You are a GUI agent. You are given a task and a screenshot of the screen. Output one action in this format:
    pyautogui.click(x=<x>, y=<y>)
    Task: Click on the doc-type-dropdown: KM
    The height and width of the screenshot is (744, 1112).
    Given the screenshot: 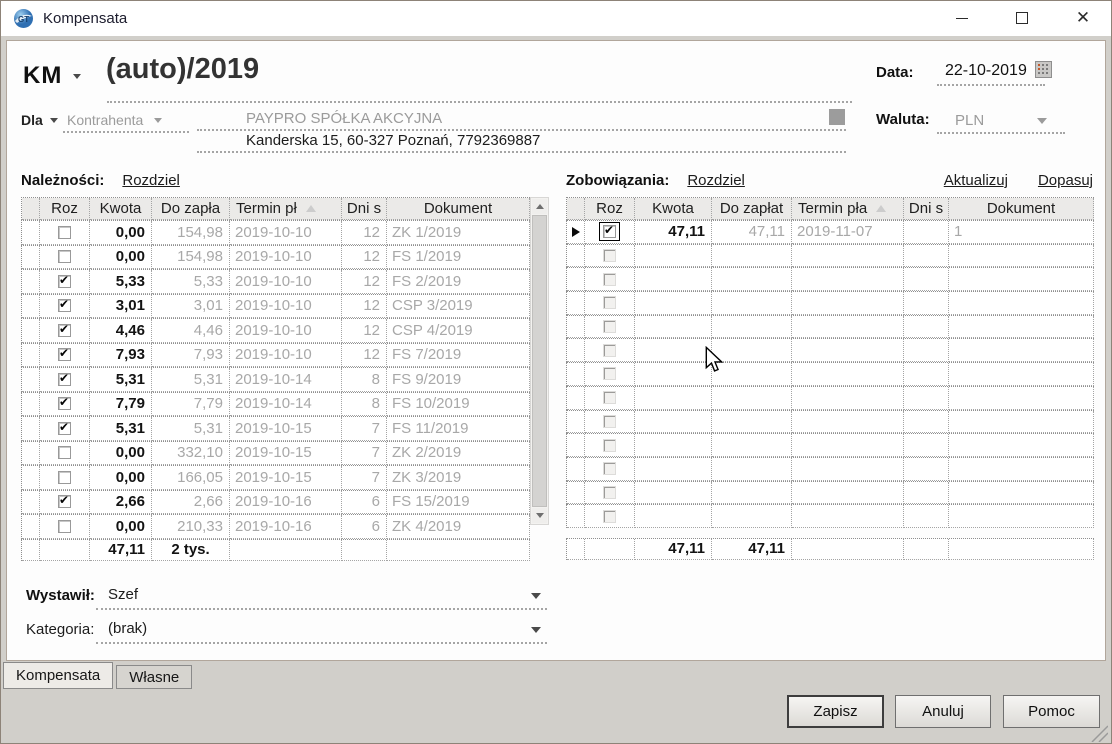 What is the action you would take?
    pyautogui.click(x=52, y=76)
    